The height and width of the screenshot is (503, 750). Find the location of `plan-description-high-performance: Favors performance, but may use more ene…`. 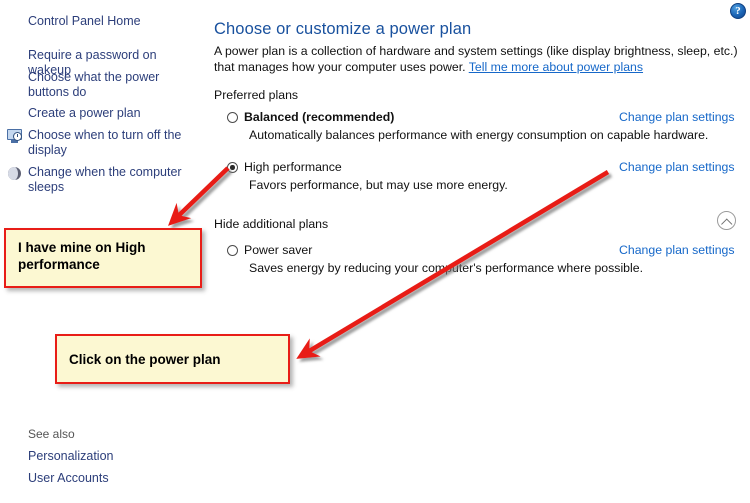

plan-description-high-performance: Favors performance, but may use more ene… is located at coordinates (378, 185).